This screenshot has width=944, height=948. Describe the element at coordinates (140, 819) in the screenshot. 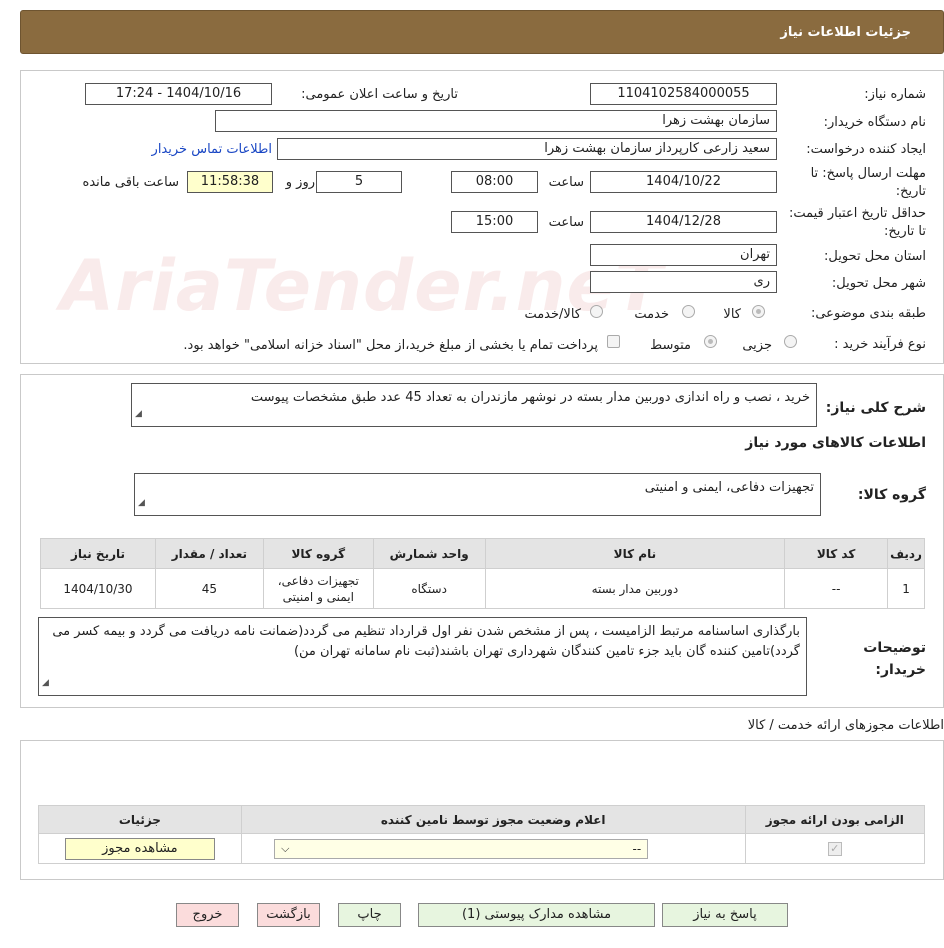

I see `col-details: جزئیات` at that location.